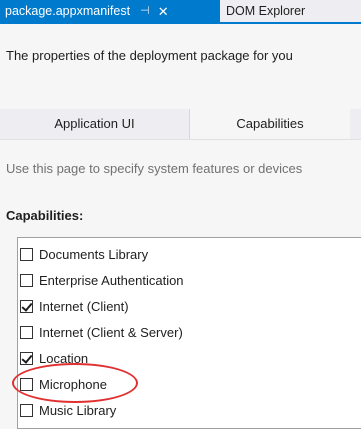 Image resolution: width=361 pixels, height=429 pixels. Describe the element at coordinates (355, 124) in the screenshot. I see `pivot-filler` at that location.